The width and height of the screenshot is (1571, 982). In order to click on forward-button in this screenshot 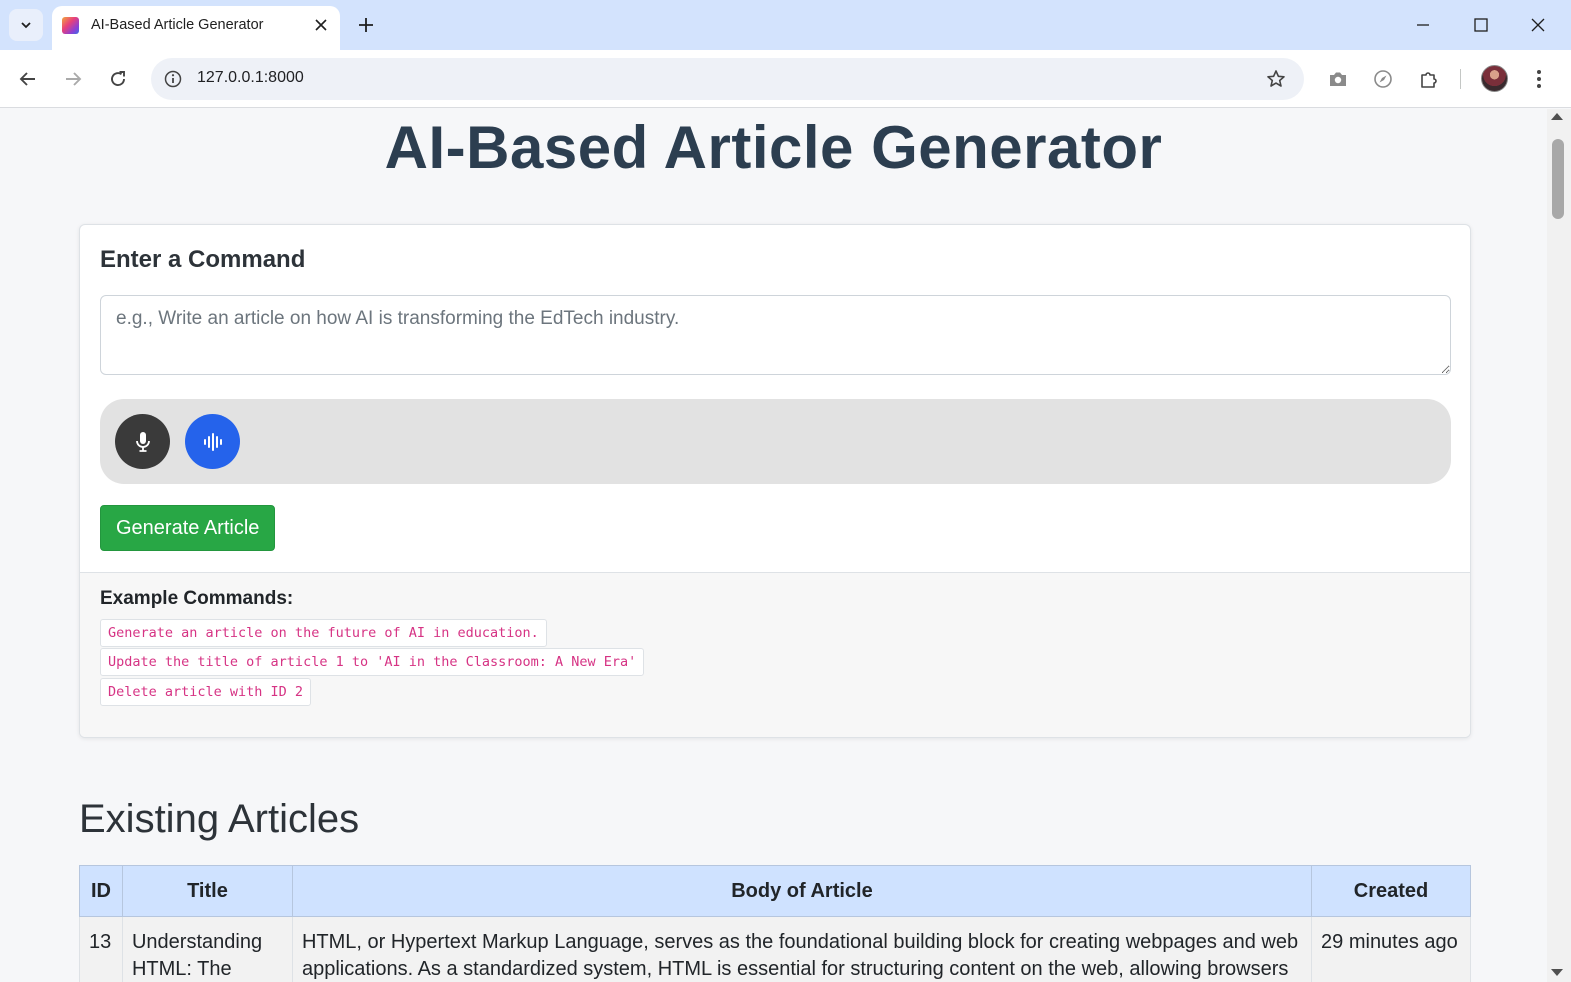, I will do `click(73, 79)`.